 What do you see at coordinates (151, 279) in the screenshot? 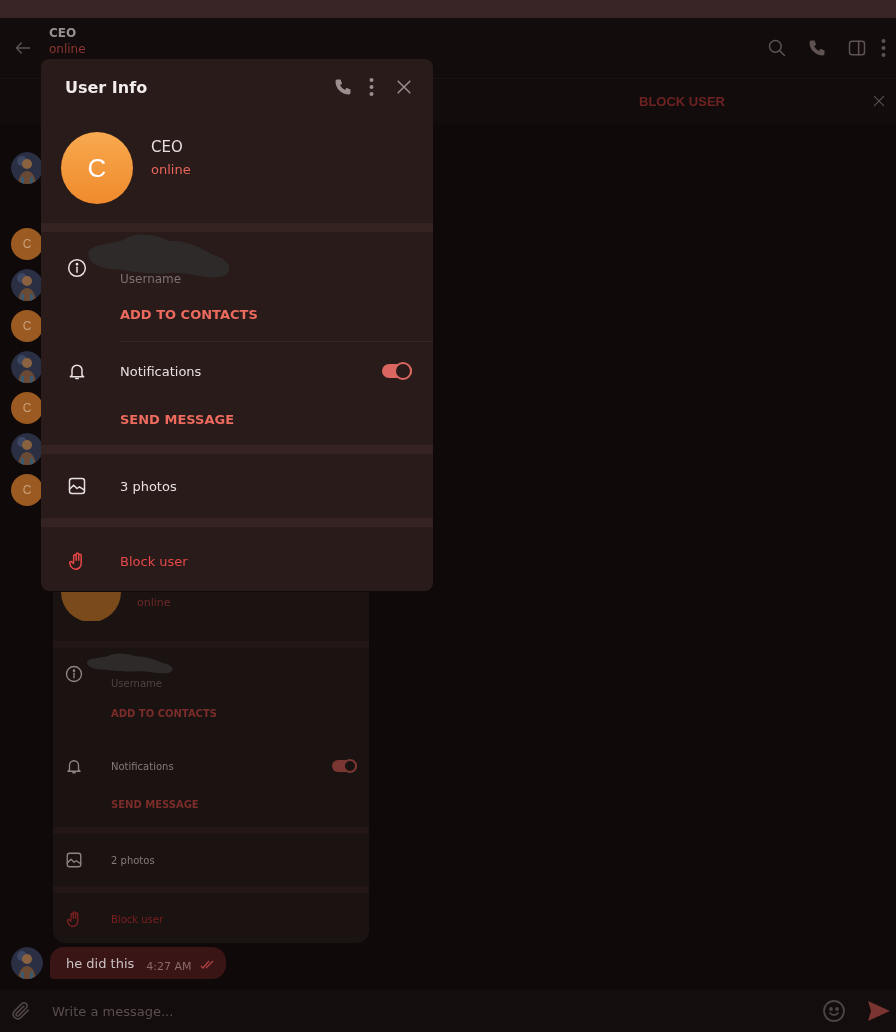
I see `field-label: Username` at bounding box center [151, 279].